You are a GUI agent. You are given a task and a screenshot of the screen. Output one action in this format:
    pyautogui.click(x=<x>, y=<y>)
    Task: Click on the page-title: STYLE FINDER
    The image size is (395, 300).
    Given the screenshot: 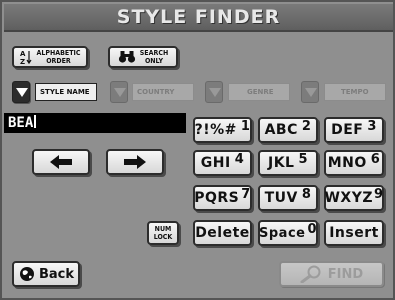 What is the action you would take?
    pyautogui.click(x=198, y=17)
    